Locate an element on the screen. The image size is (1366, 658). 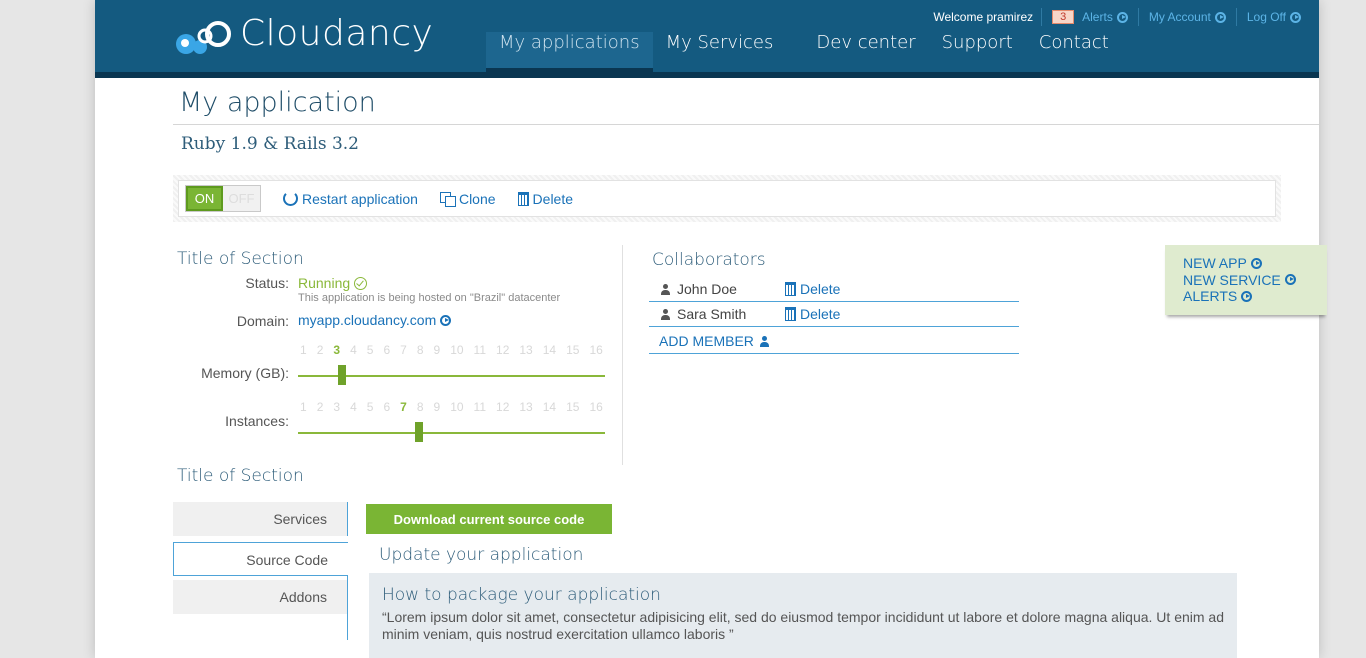
memory-tick: 7 is located at coordinates (403, 350).